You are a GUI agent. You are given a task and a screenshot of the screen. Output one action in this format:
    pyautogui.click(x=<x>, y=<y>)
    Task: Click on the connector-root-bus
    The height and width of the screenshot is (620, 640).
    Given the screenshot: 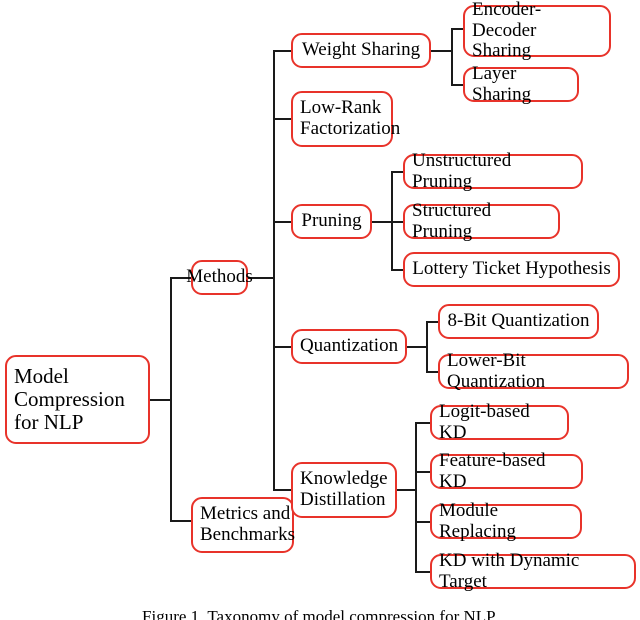 What is the action you would take?
    pyautogui.click(x=171, y=399)
    